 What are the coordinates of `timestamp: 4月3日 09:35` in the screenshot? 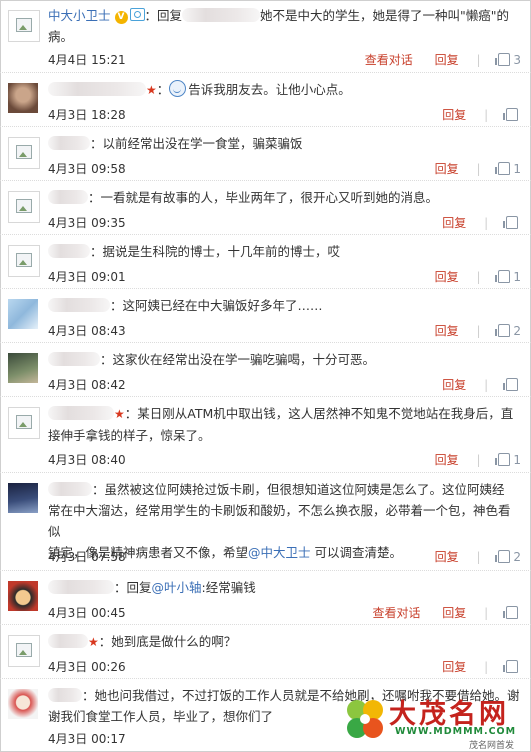 It's located at (87, 223).